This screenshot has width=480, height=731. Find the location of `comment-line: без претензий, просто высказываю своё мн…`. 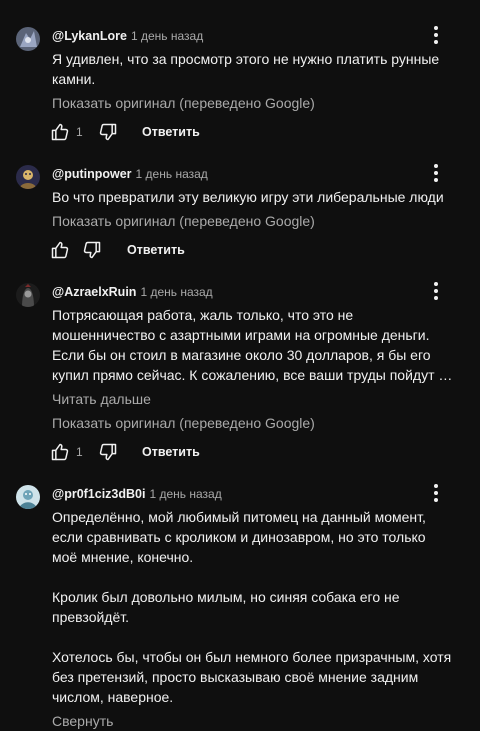

comment-line: без претензий, просто высказываю своё мн… is located at coordinates (235, 677).